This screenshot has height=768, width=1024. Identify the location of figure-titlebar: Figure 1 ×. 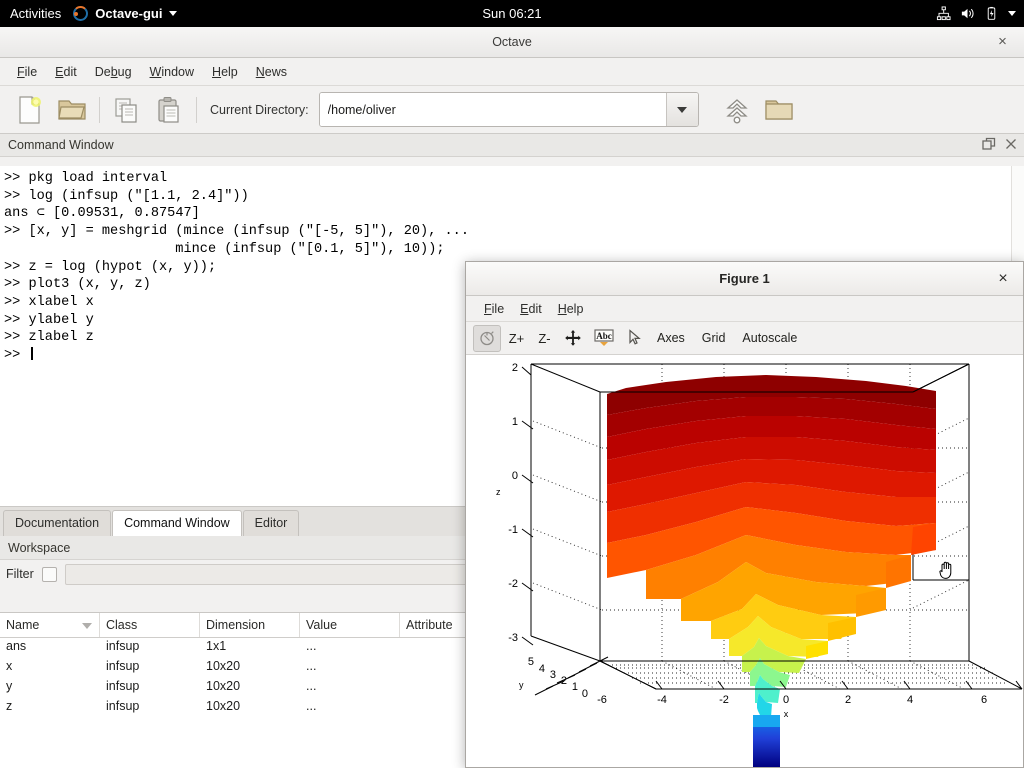
(744, 279).